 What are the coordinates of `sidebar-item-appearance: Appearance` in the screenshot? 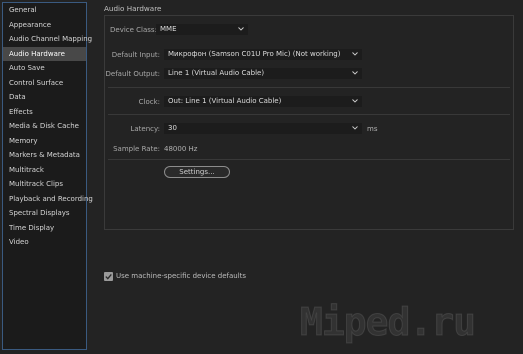 It's located at (44, 25).